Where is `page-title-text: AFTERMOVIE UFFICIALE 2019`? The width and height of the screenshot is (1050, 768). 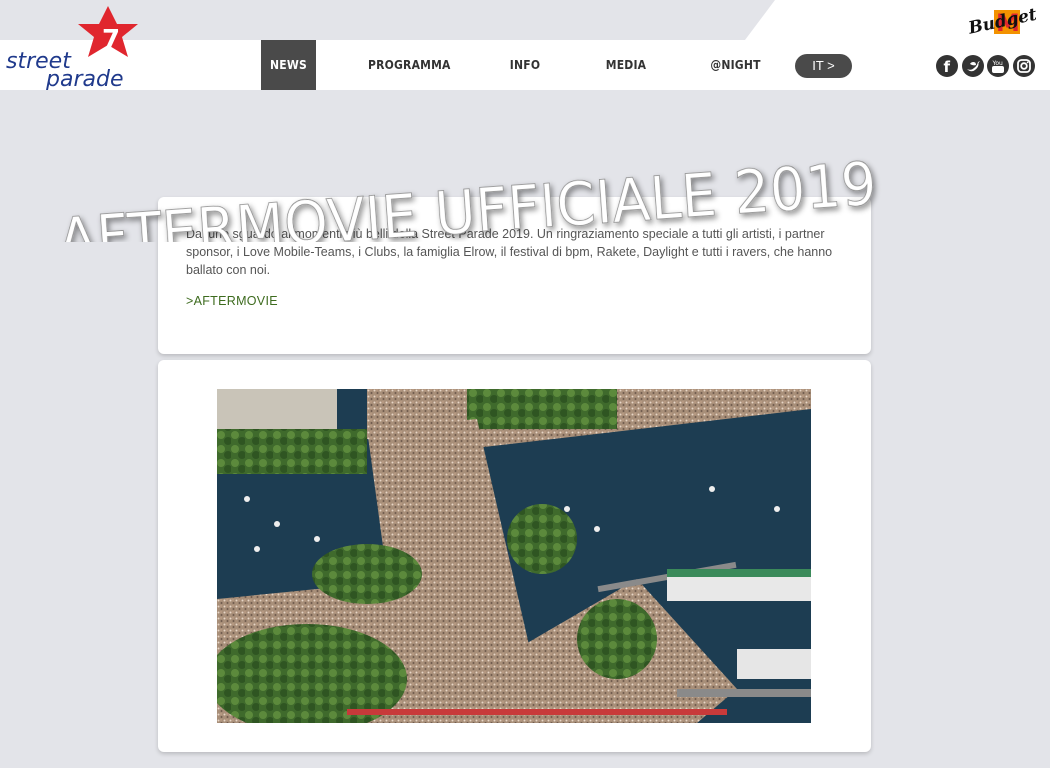
page-title-text: AFTERMOVIE UFFICIALE 2019 is located at coordinates (467, 195).